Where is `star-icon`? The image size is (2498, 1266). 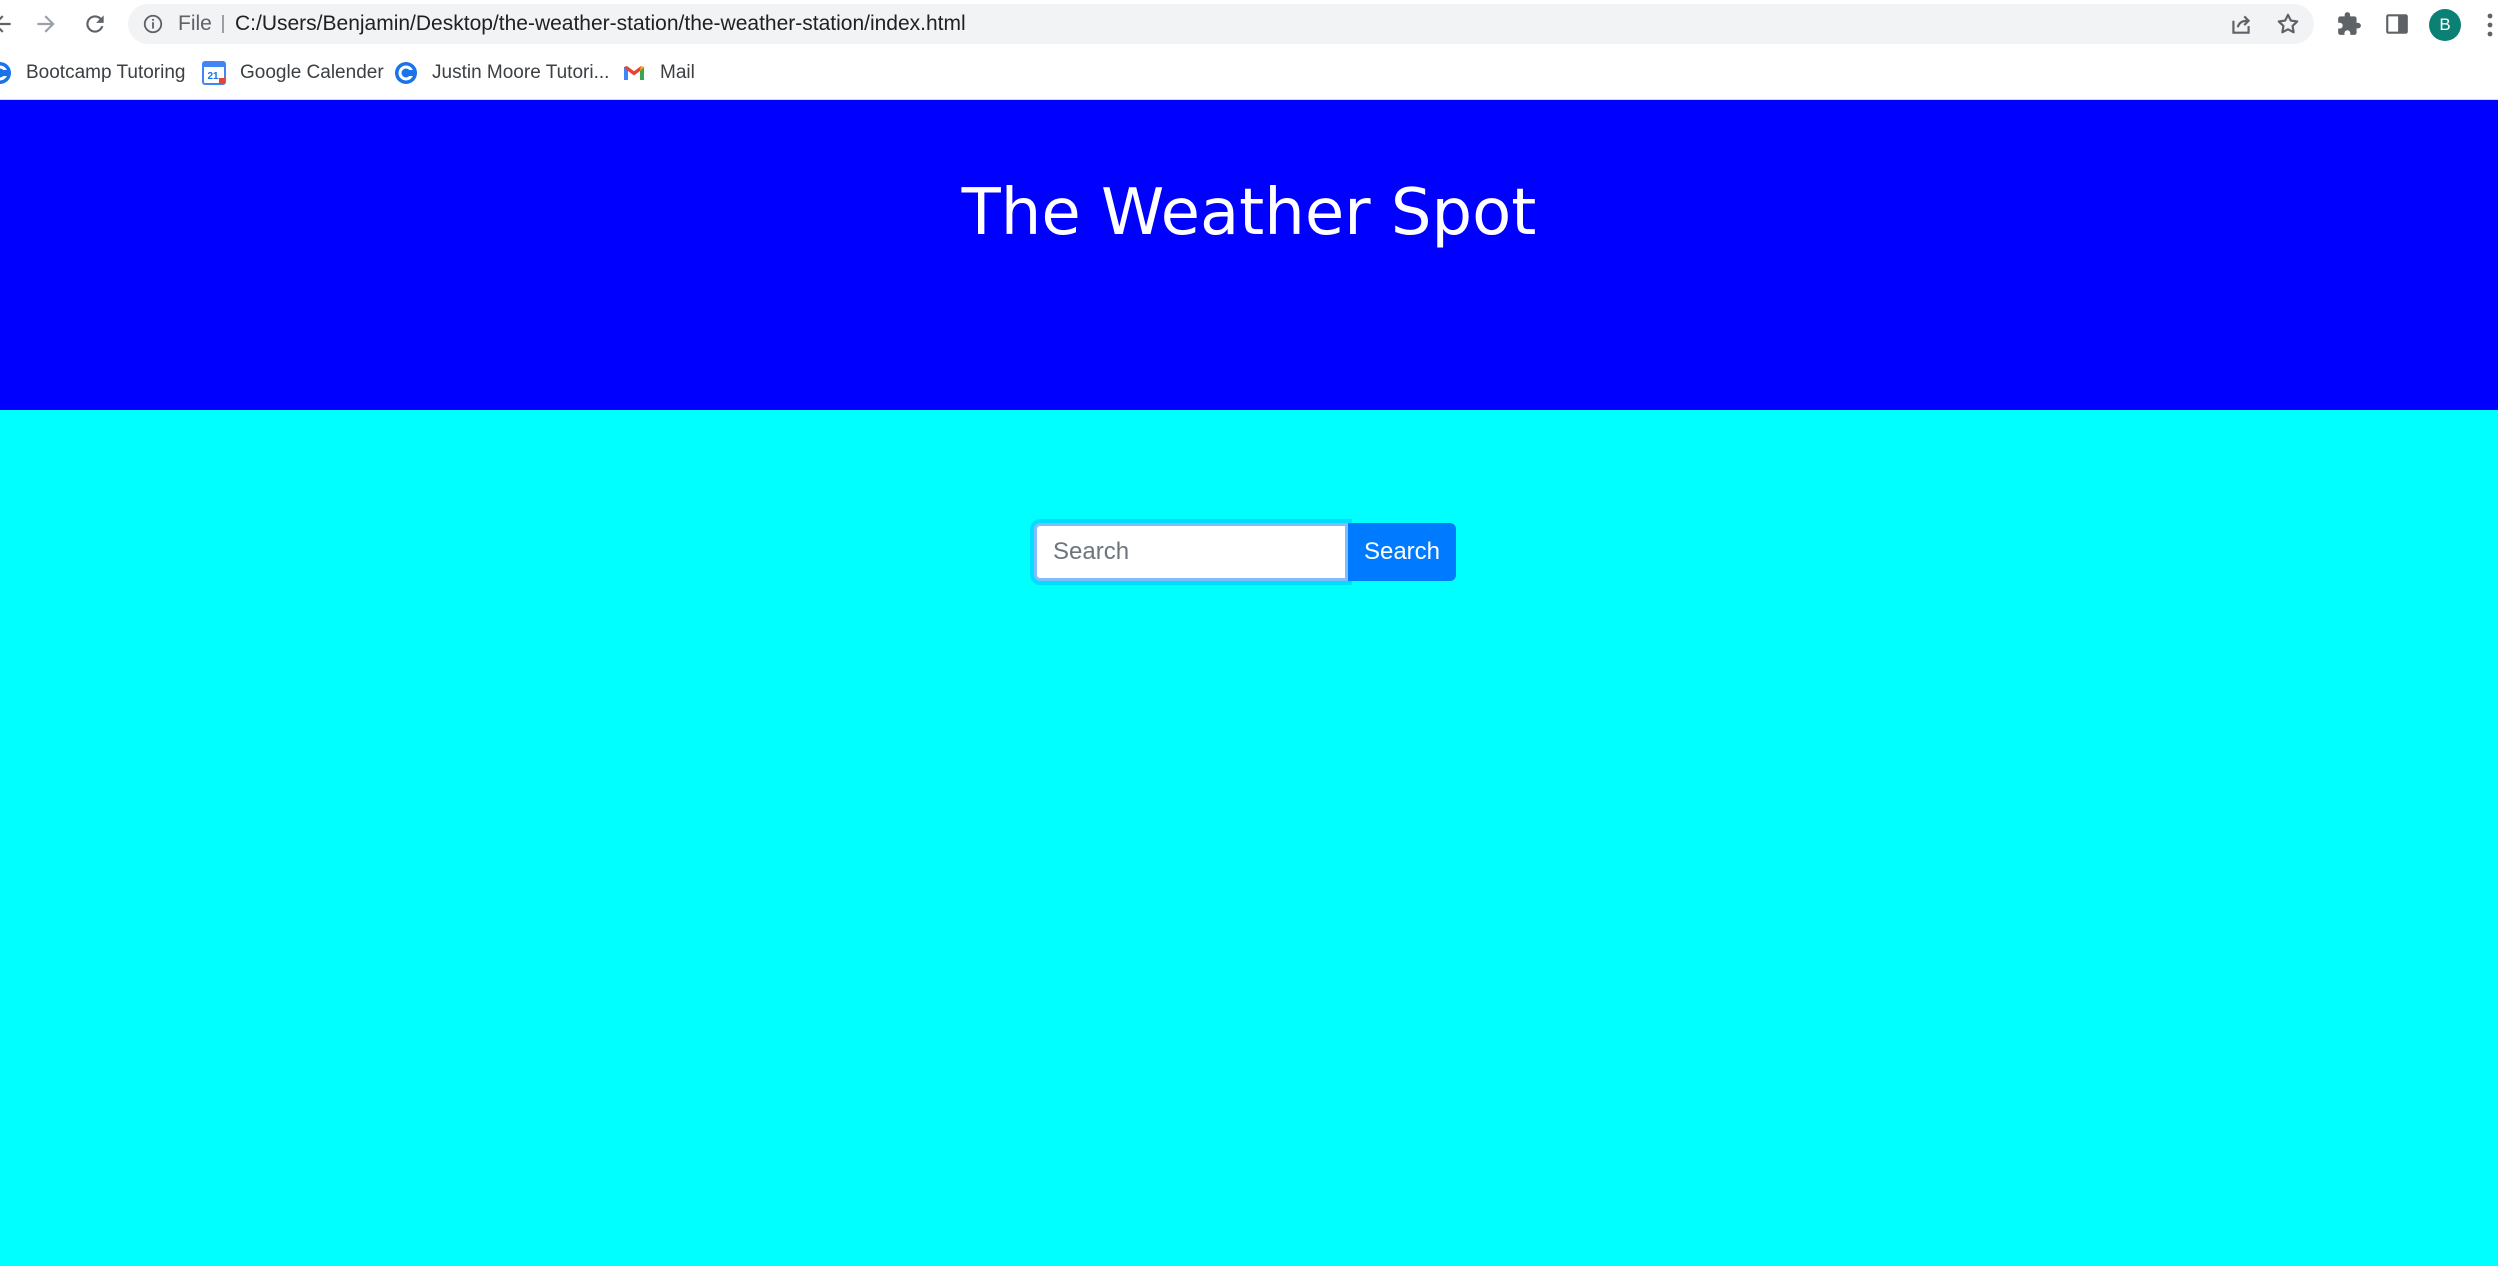
star-icon is located at coordinates (2288, 24).